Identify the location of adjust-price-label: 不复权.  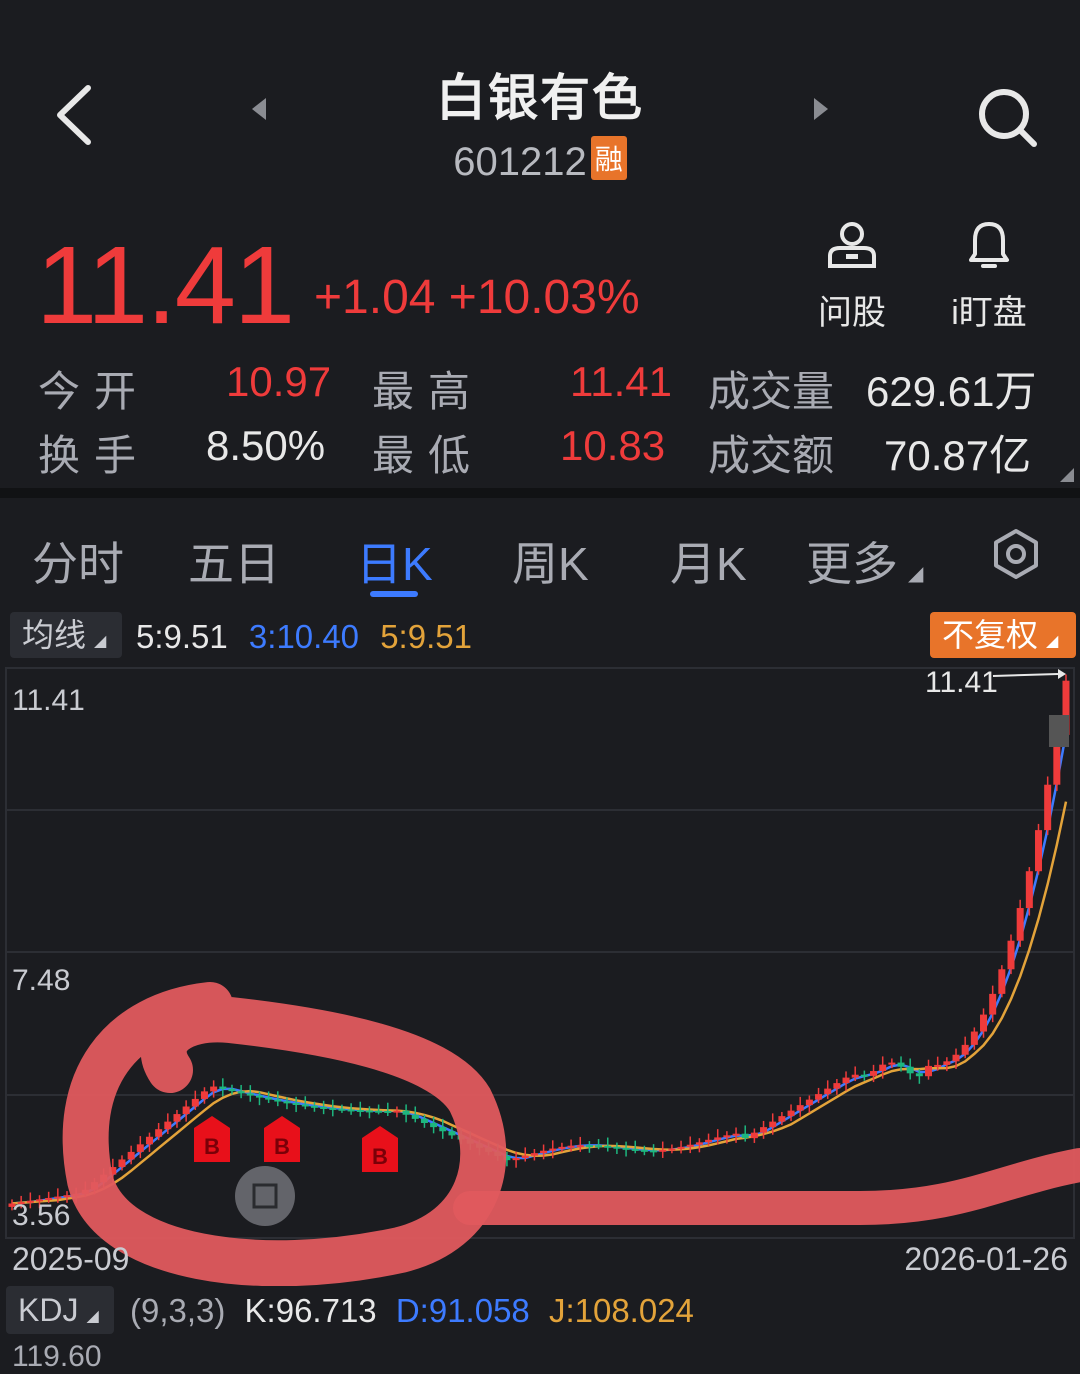
(990, 635).